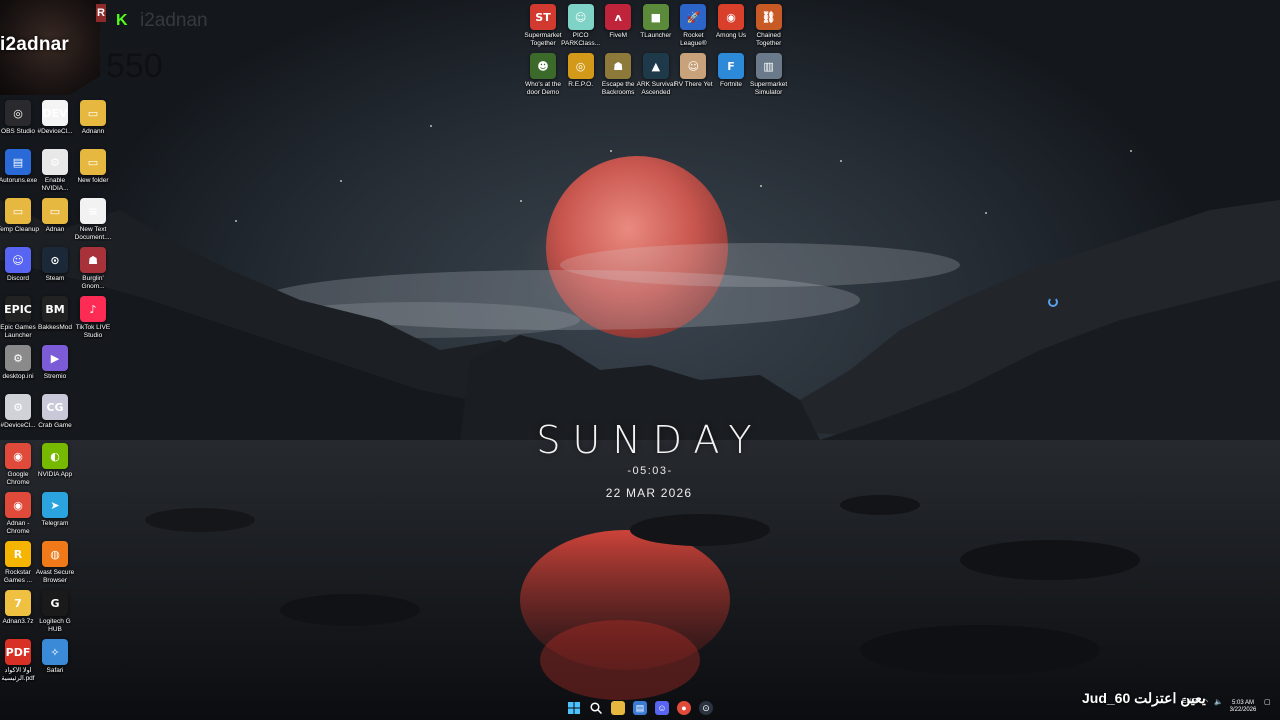 Image resolution: width=1280 pixels, height=720 pixels. What do you see at coordinates (93, 211) in the screenshot?
I see `new-text-document-icon: ≡` at bounding box center [93, 211].